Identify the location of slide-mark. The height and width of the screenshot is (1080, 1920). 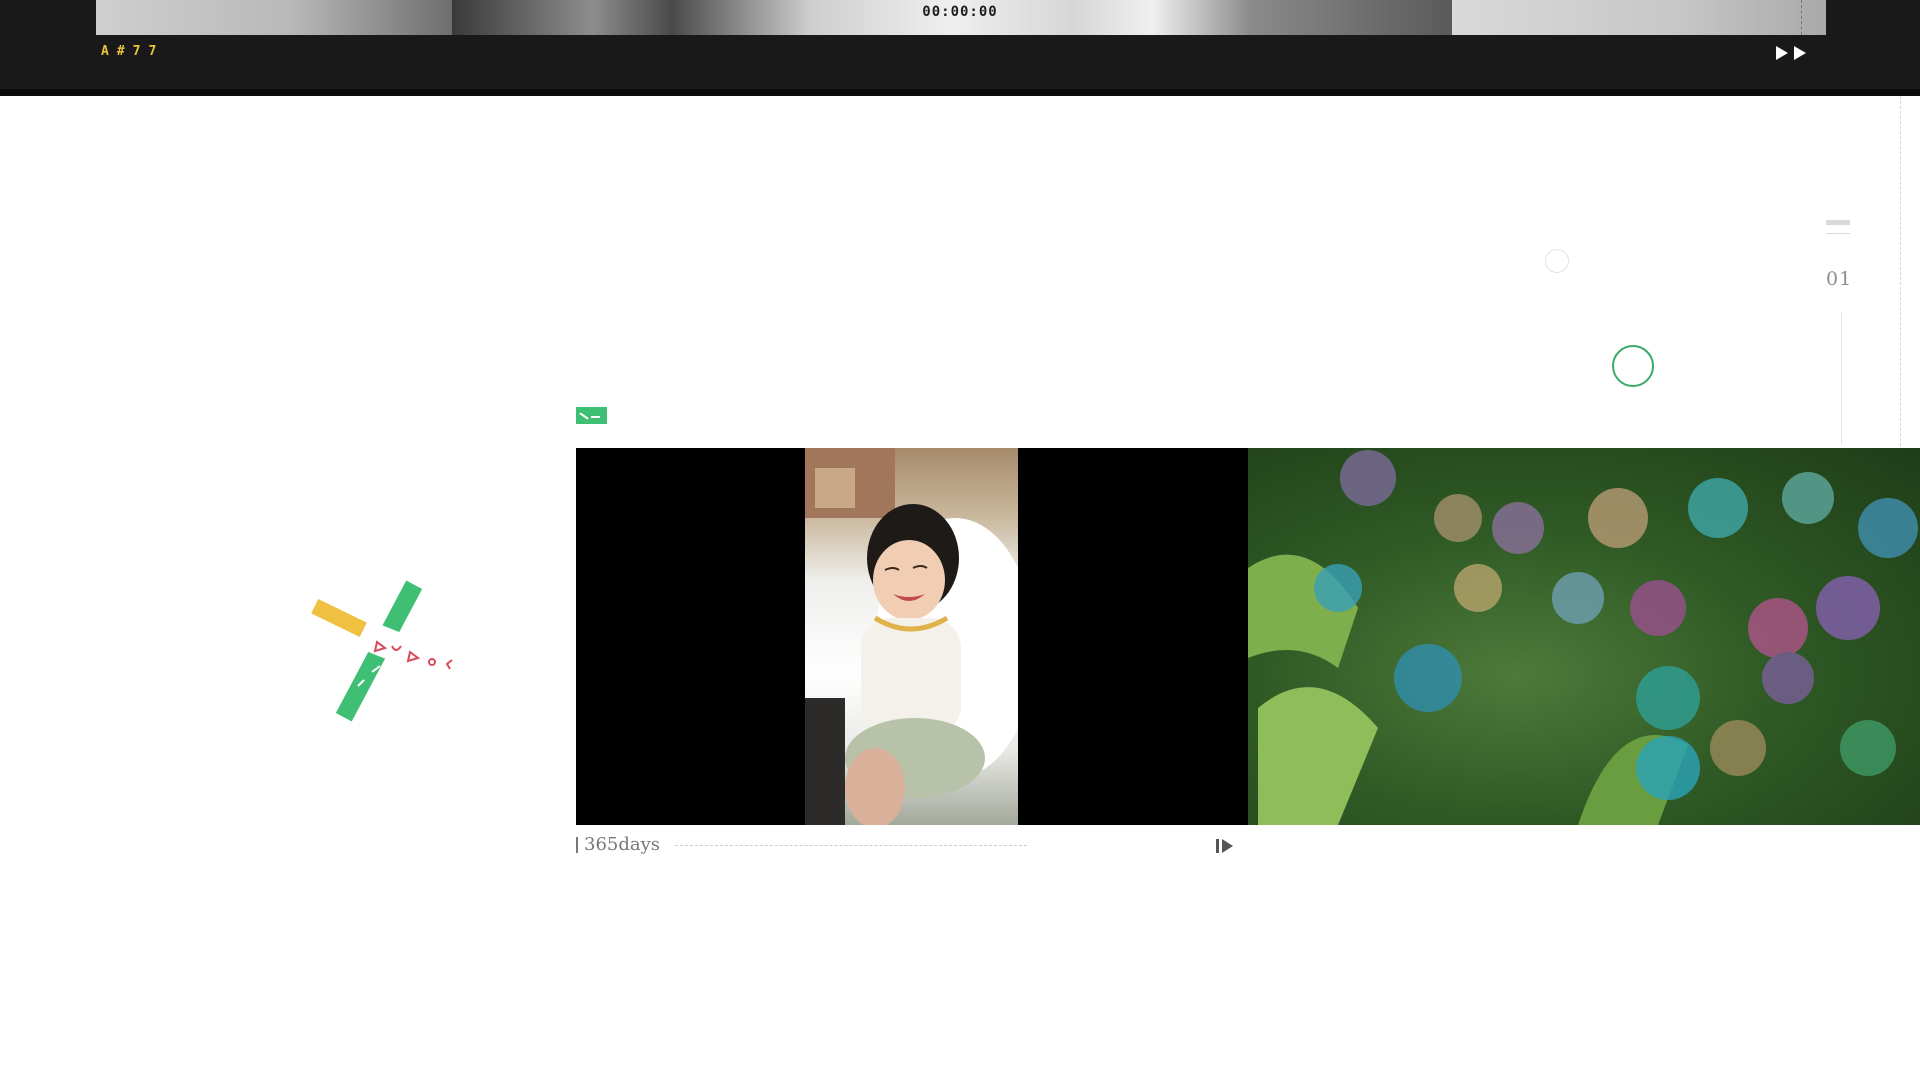
(1838, 233).